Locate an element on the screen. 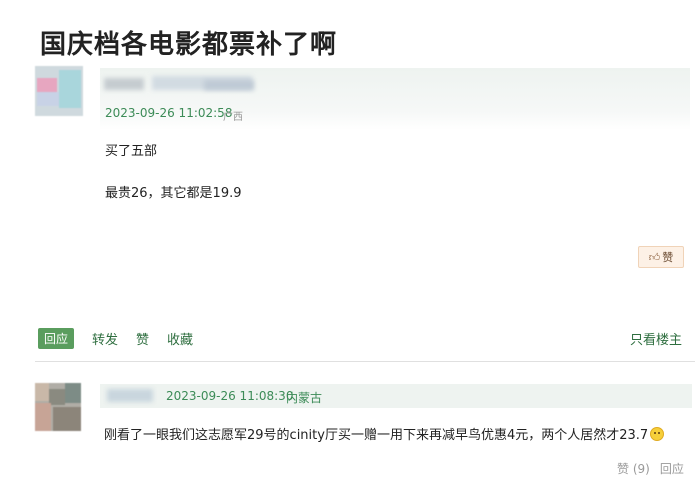  smiley-icon is located at coordinates (657, 434).